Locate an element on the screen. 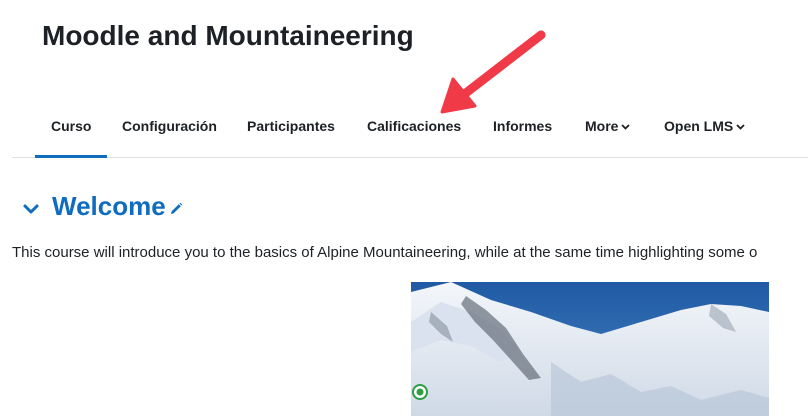 This screenshot has width=808, height=416. section-collapse-chevron-icon is located at coordinates (31, 209).